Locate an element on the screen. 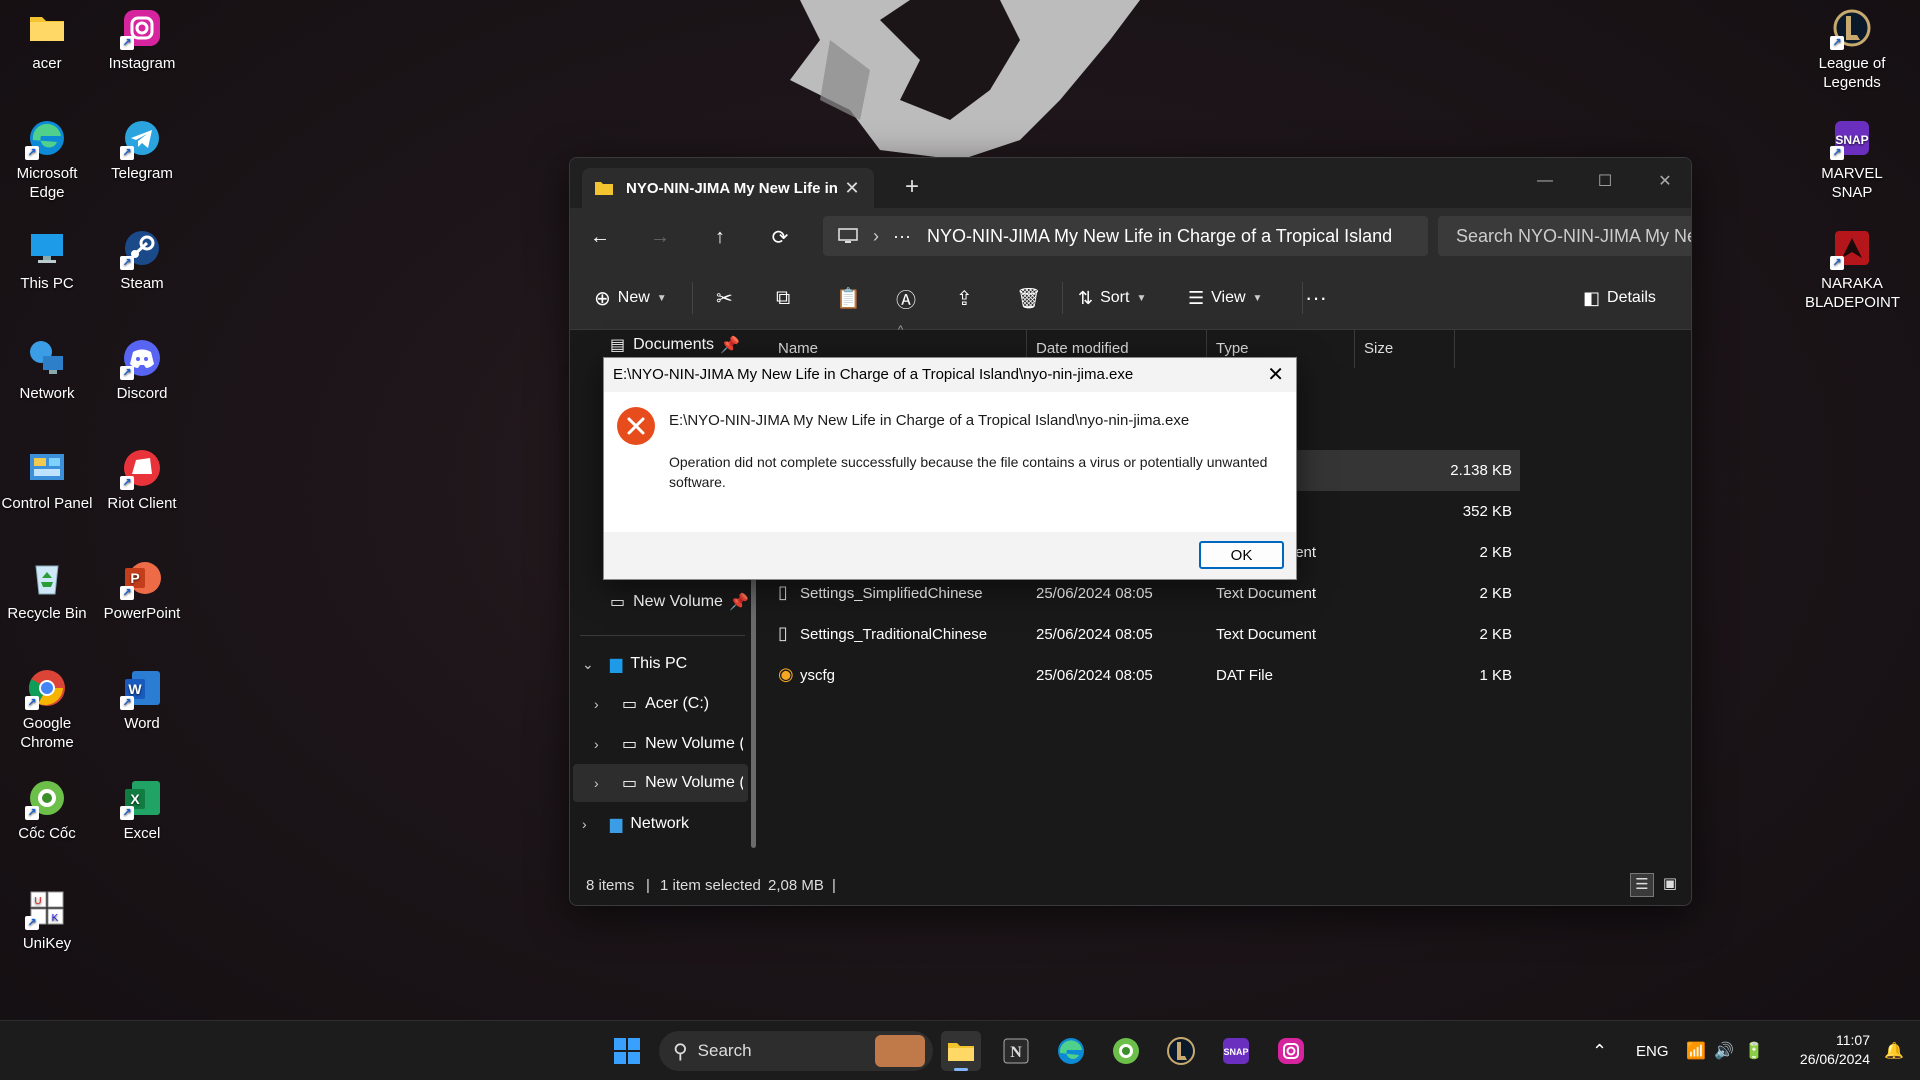 This screenshot has height=1080, width=1920. desktop-icon-naraka: ↗ NARAKA BLADEPOINT is located at coordinates (1852, 270).